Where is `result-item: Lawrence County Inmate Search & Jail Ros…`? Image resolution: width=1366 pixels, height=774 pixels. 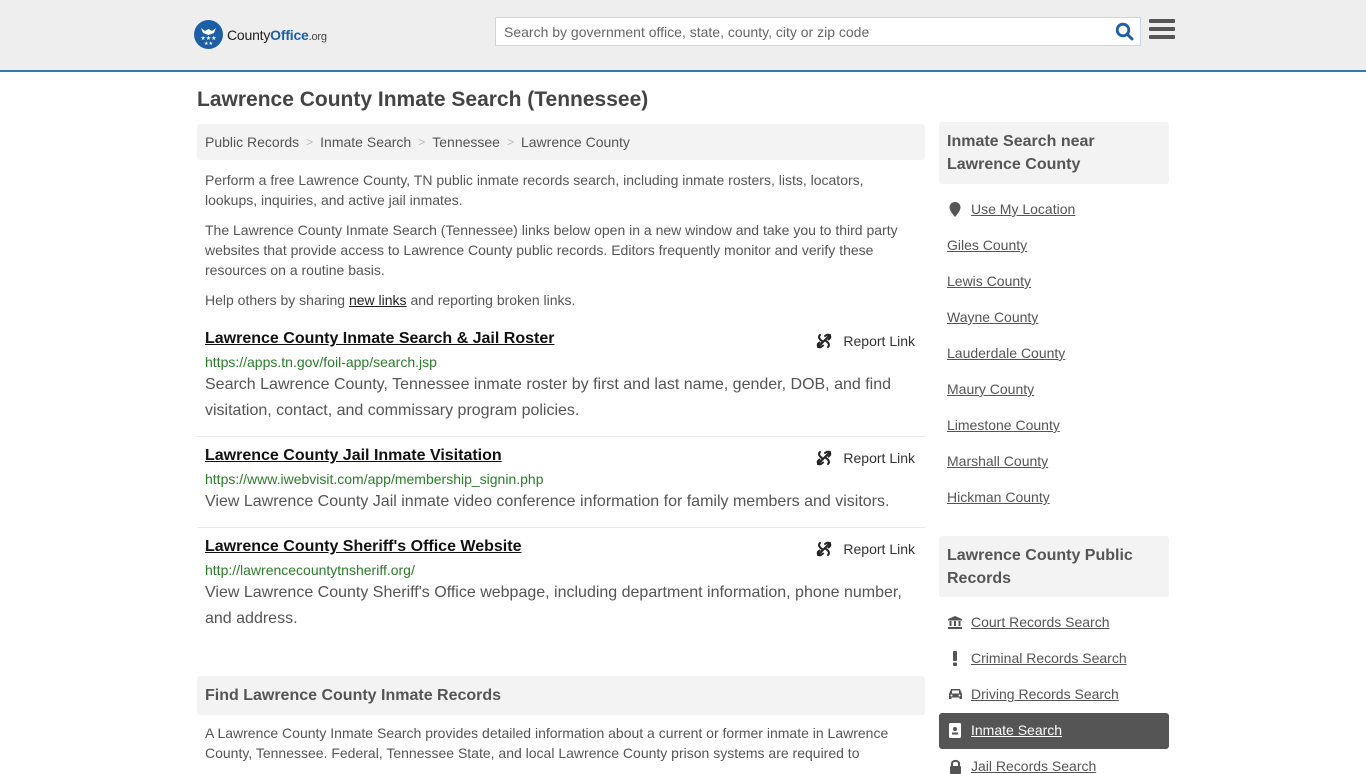 result-item: Lawrence County Inmate Search & Jail Ros… is located at coordinates (561, 383).